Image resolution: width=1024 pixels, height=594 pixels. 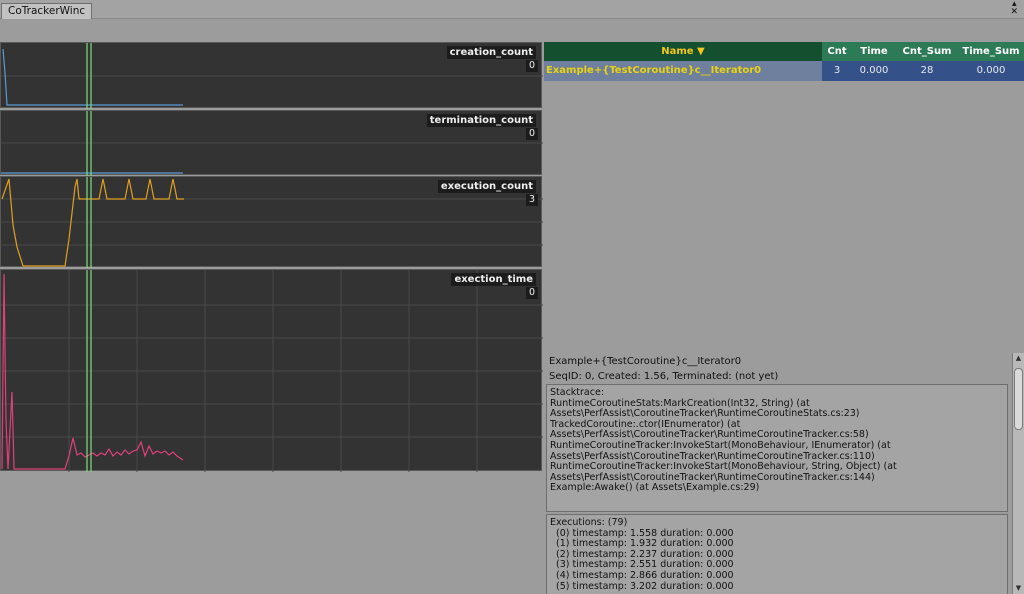 What do you see at coordinates (92, 77) in the screenshot?
I see `creation-series-line` at bounding box center [92, 77].